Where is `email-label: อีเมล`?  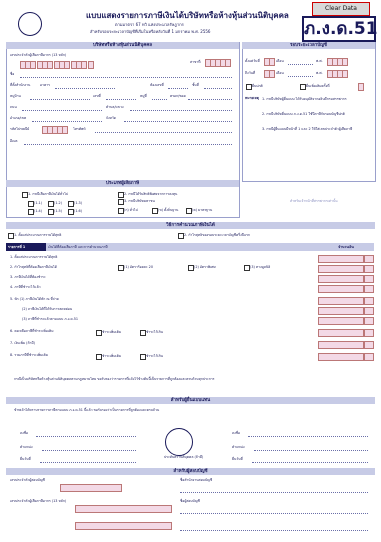
email-label: อีเมล is located at coordinates (14, 141).